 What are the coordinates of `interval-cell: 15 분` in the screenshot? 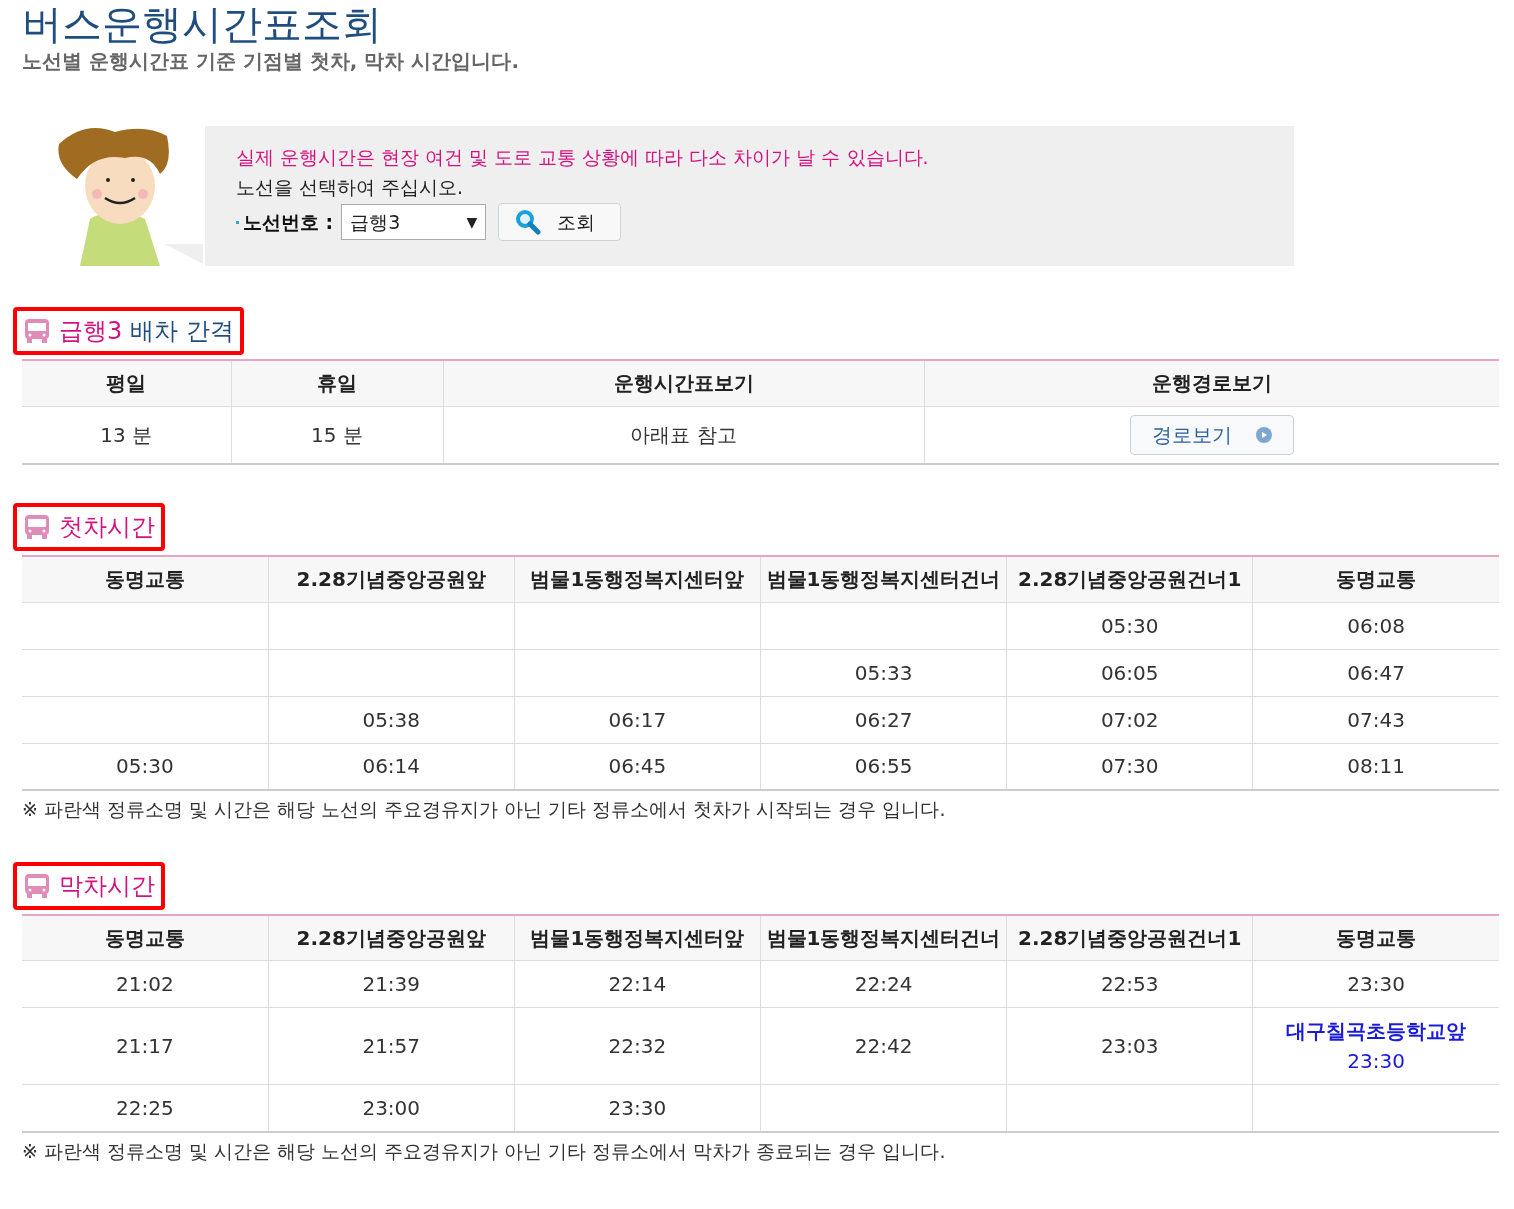 It's located at (337, 435).